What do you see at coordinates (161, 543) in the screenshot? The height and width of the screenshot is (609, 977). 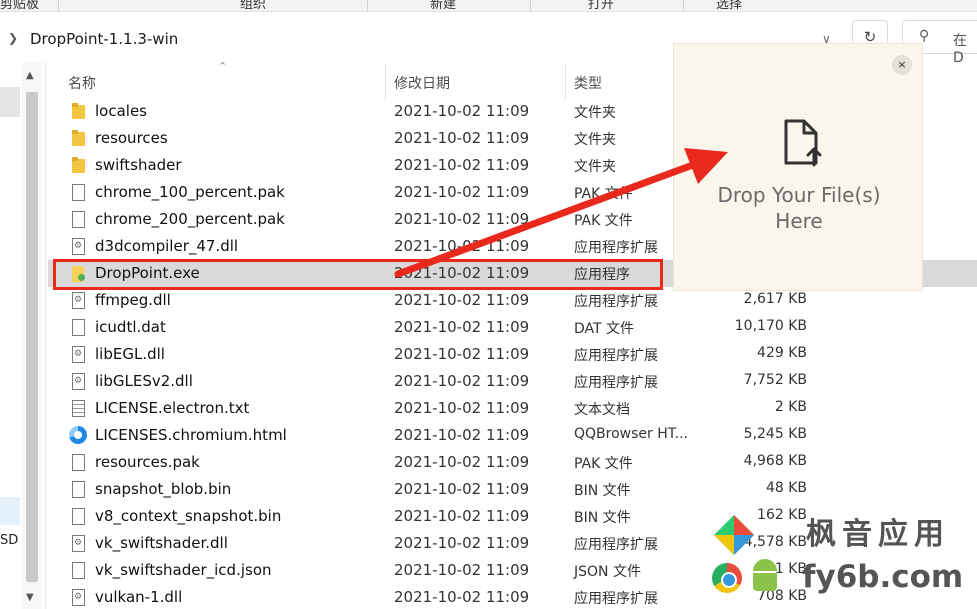 I see `file-name: vk_swiftshader.dll` at bounding box center [161, 543].